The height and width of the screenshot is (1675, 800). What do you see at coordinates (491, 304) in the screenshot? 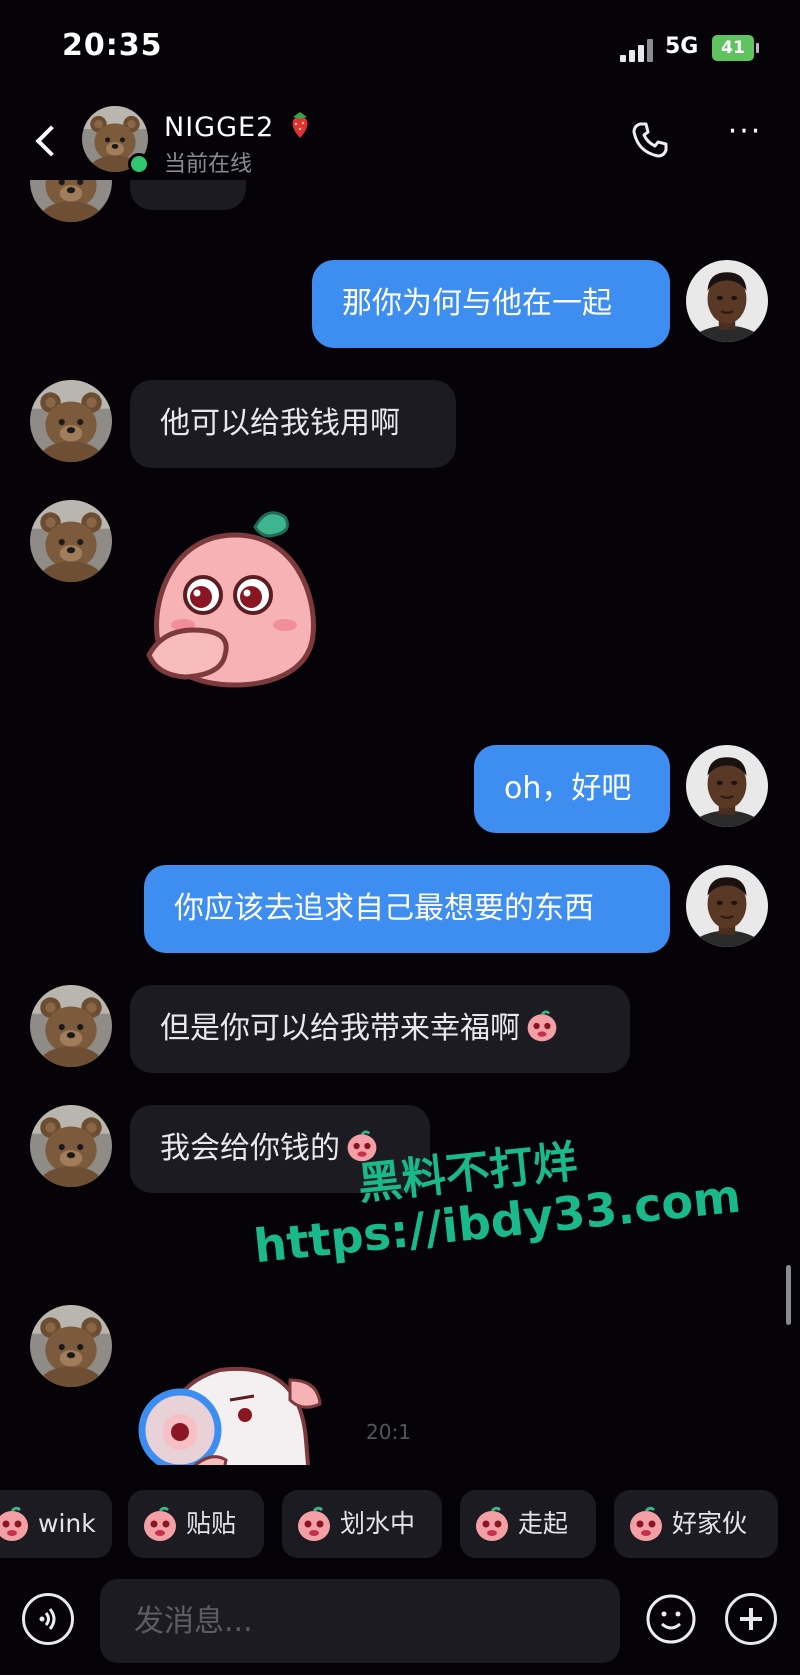
I see `message-bubble-out: 那你为何与他在一起` at bounding box center [491, 304].